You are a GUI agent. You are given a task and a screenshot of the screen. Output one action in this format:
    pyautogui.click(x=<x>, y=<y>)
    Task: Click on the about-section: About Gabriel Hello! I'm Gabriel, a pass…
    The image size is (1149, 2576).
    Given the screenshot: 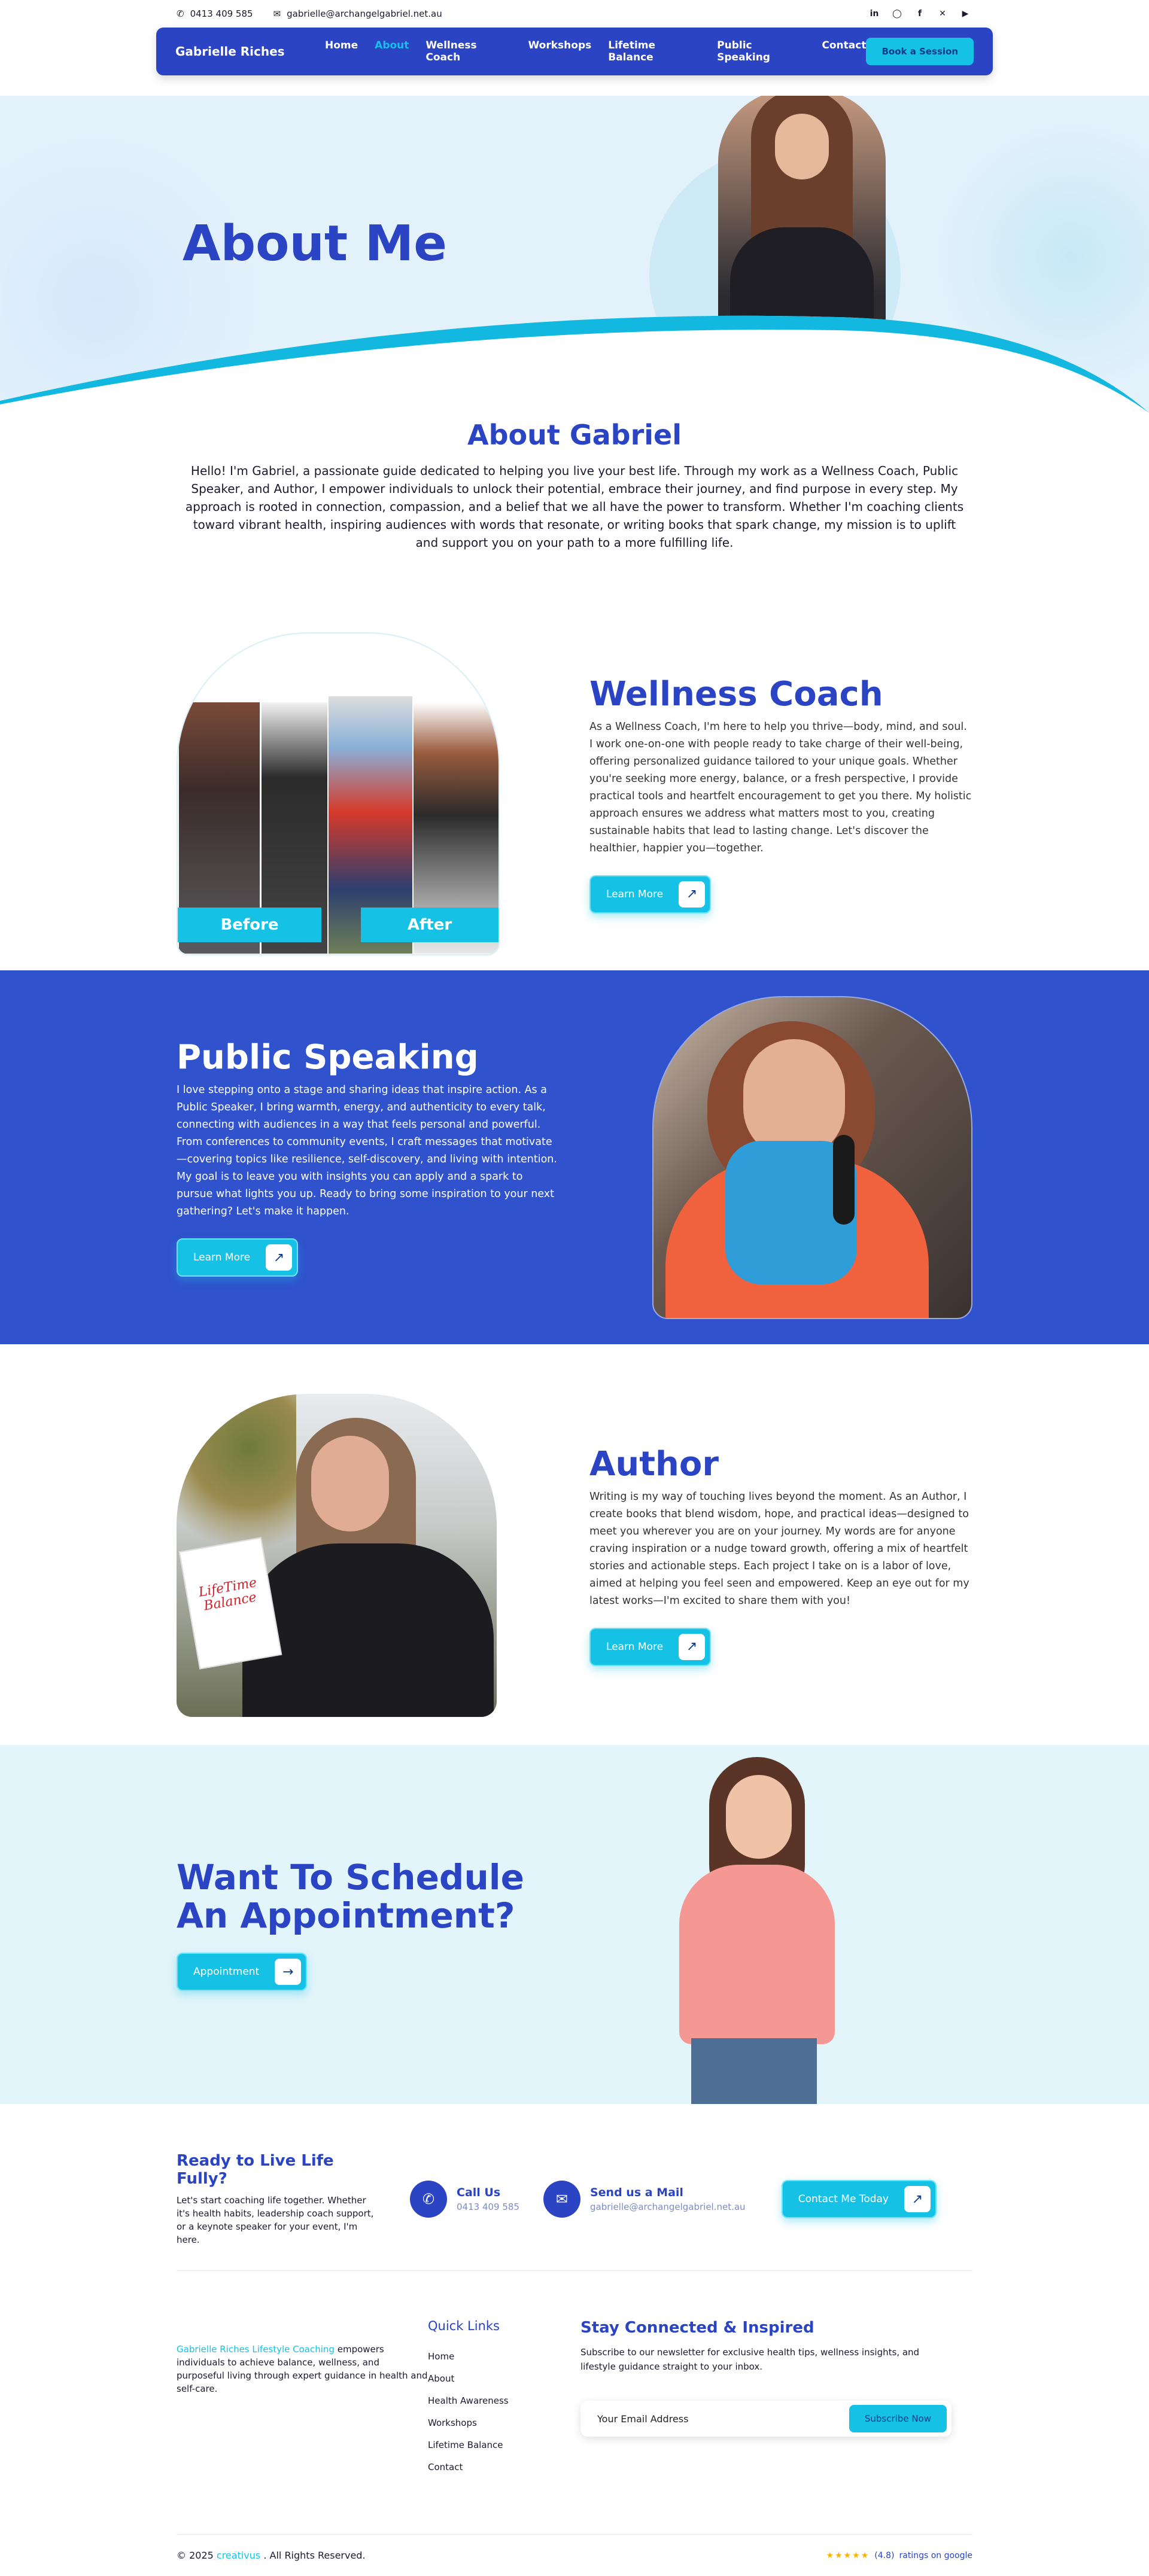 What is the action you would take?
    pyautogui.click(x=574, y=503)
    